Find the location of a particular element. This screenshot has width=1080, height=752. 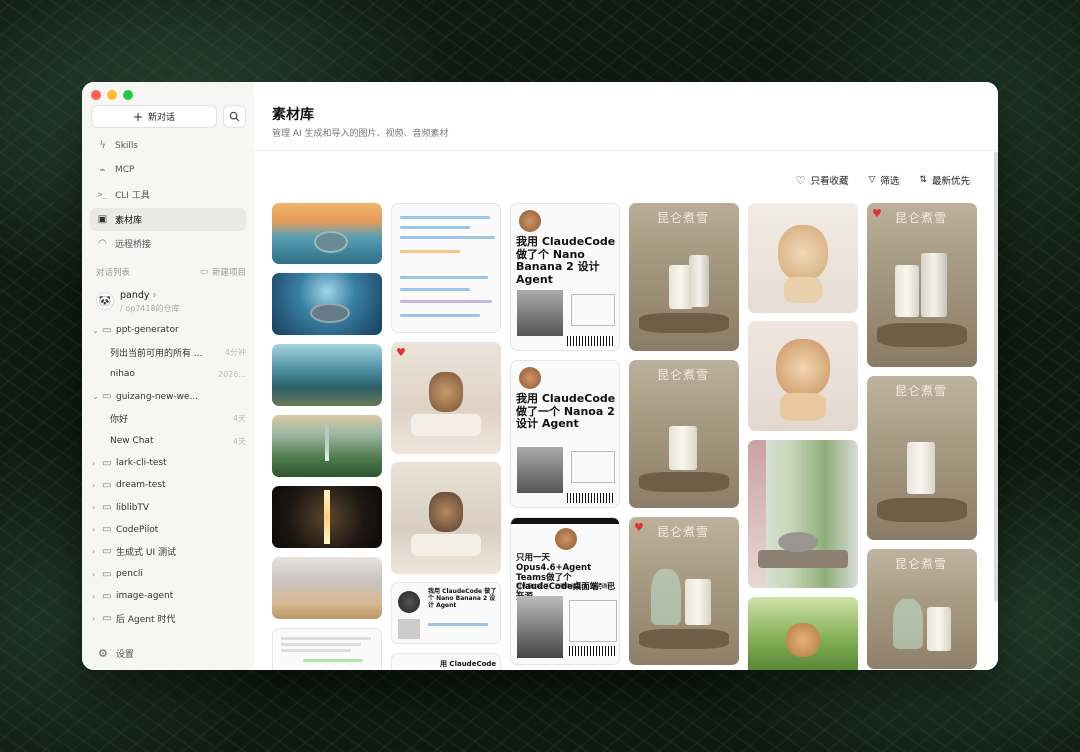

folder-row: › ▭ pencli is located at coordinates (169, 574).